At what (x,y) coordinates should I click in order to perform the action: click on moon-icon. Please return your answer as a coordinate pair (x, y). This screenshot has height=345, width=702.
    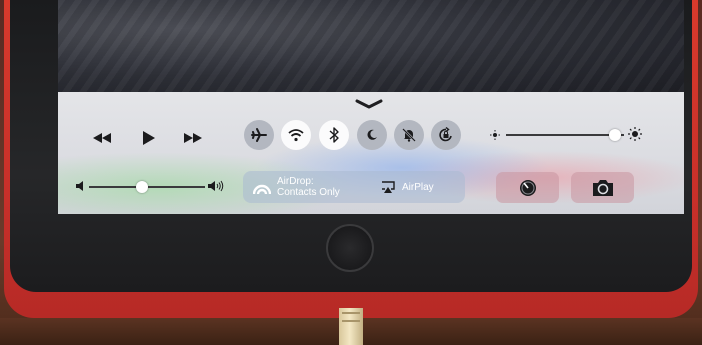
    Looking at the image, I should click on (372, 134).